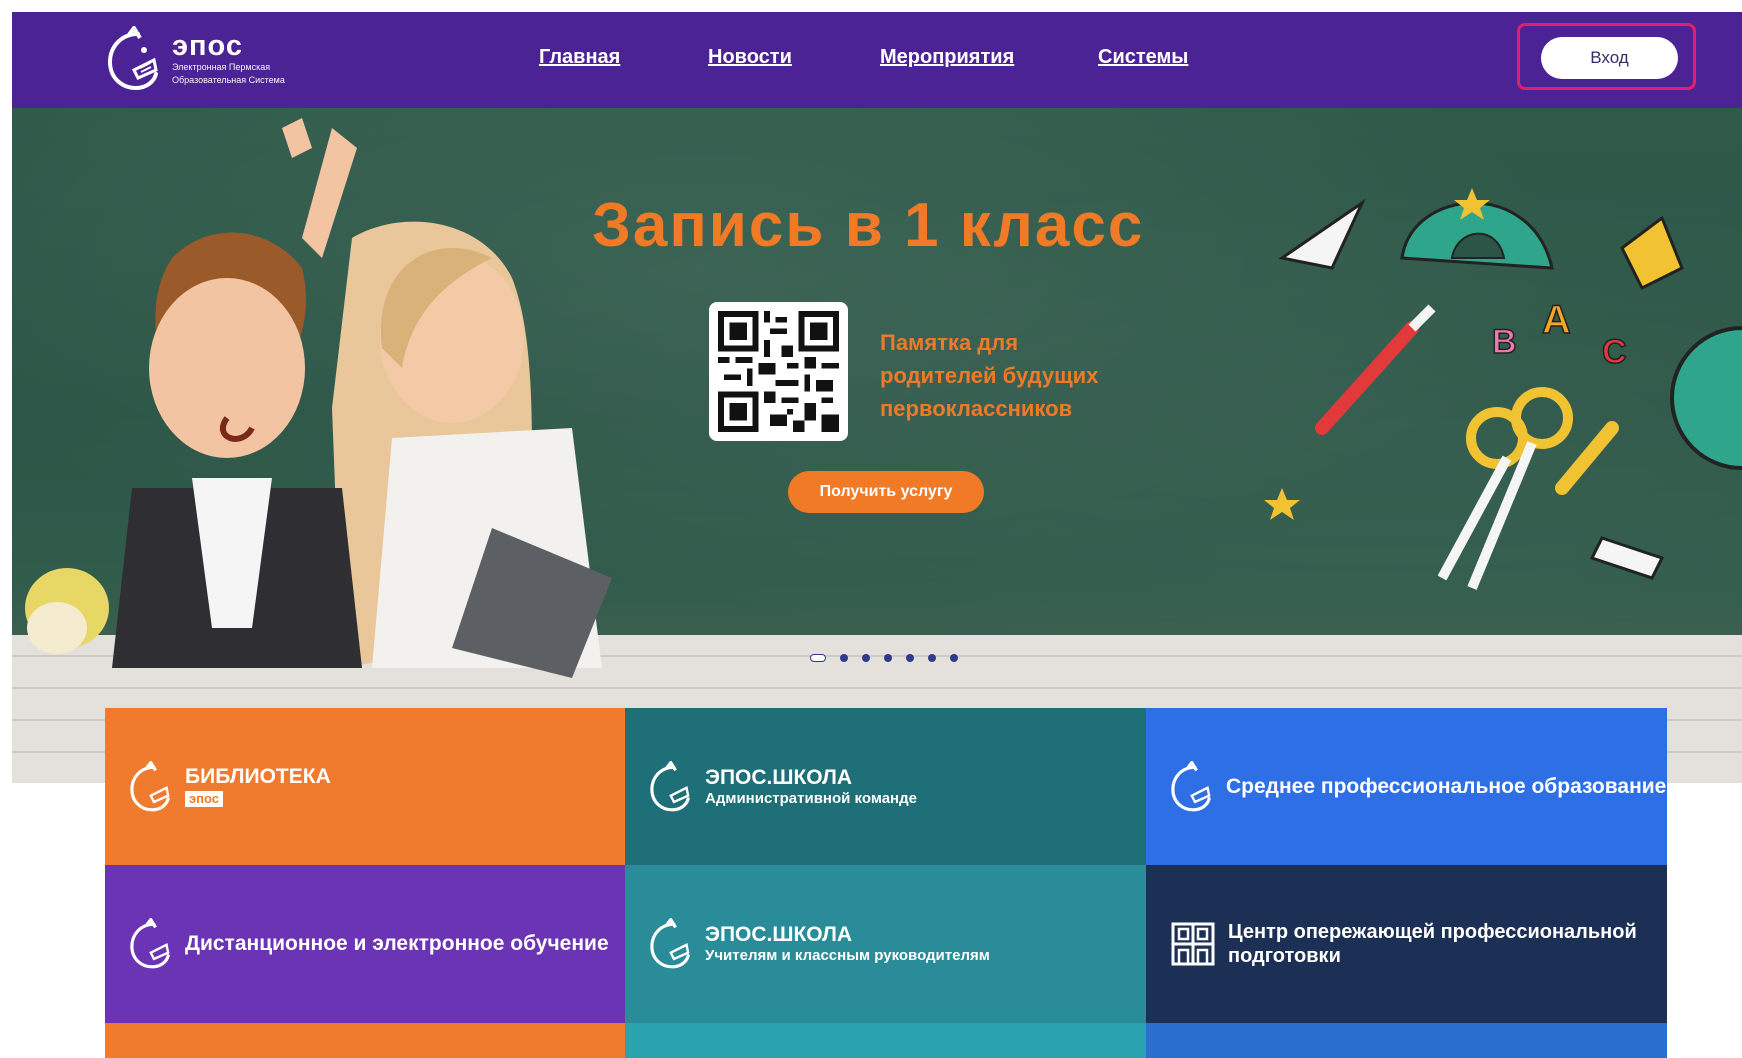 The width and height of the screenshot is (1742, 1058). I want to click on tile-row3-blue-partial, so click(1406, 1040).